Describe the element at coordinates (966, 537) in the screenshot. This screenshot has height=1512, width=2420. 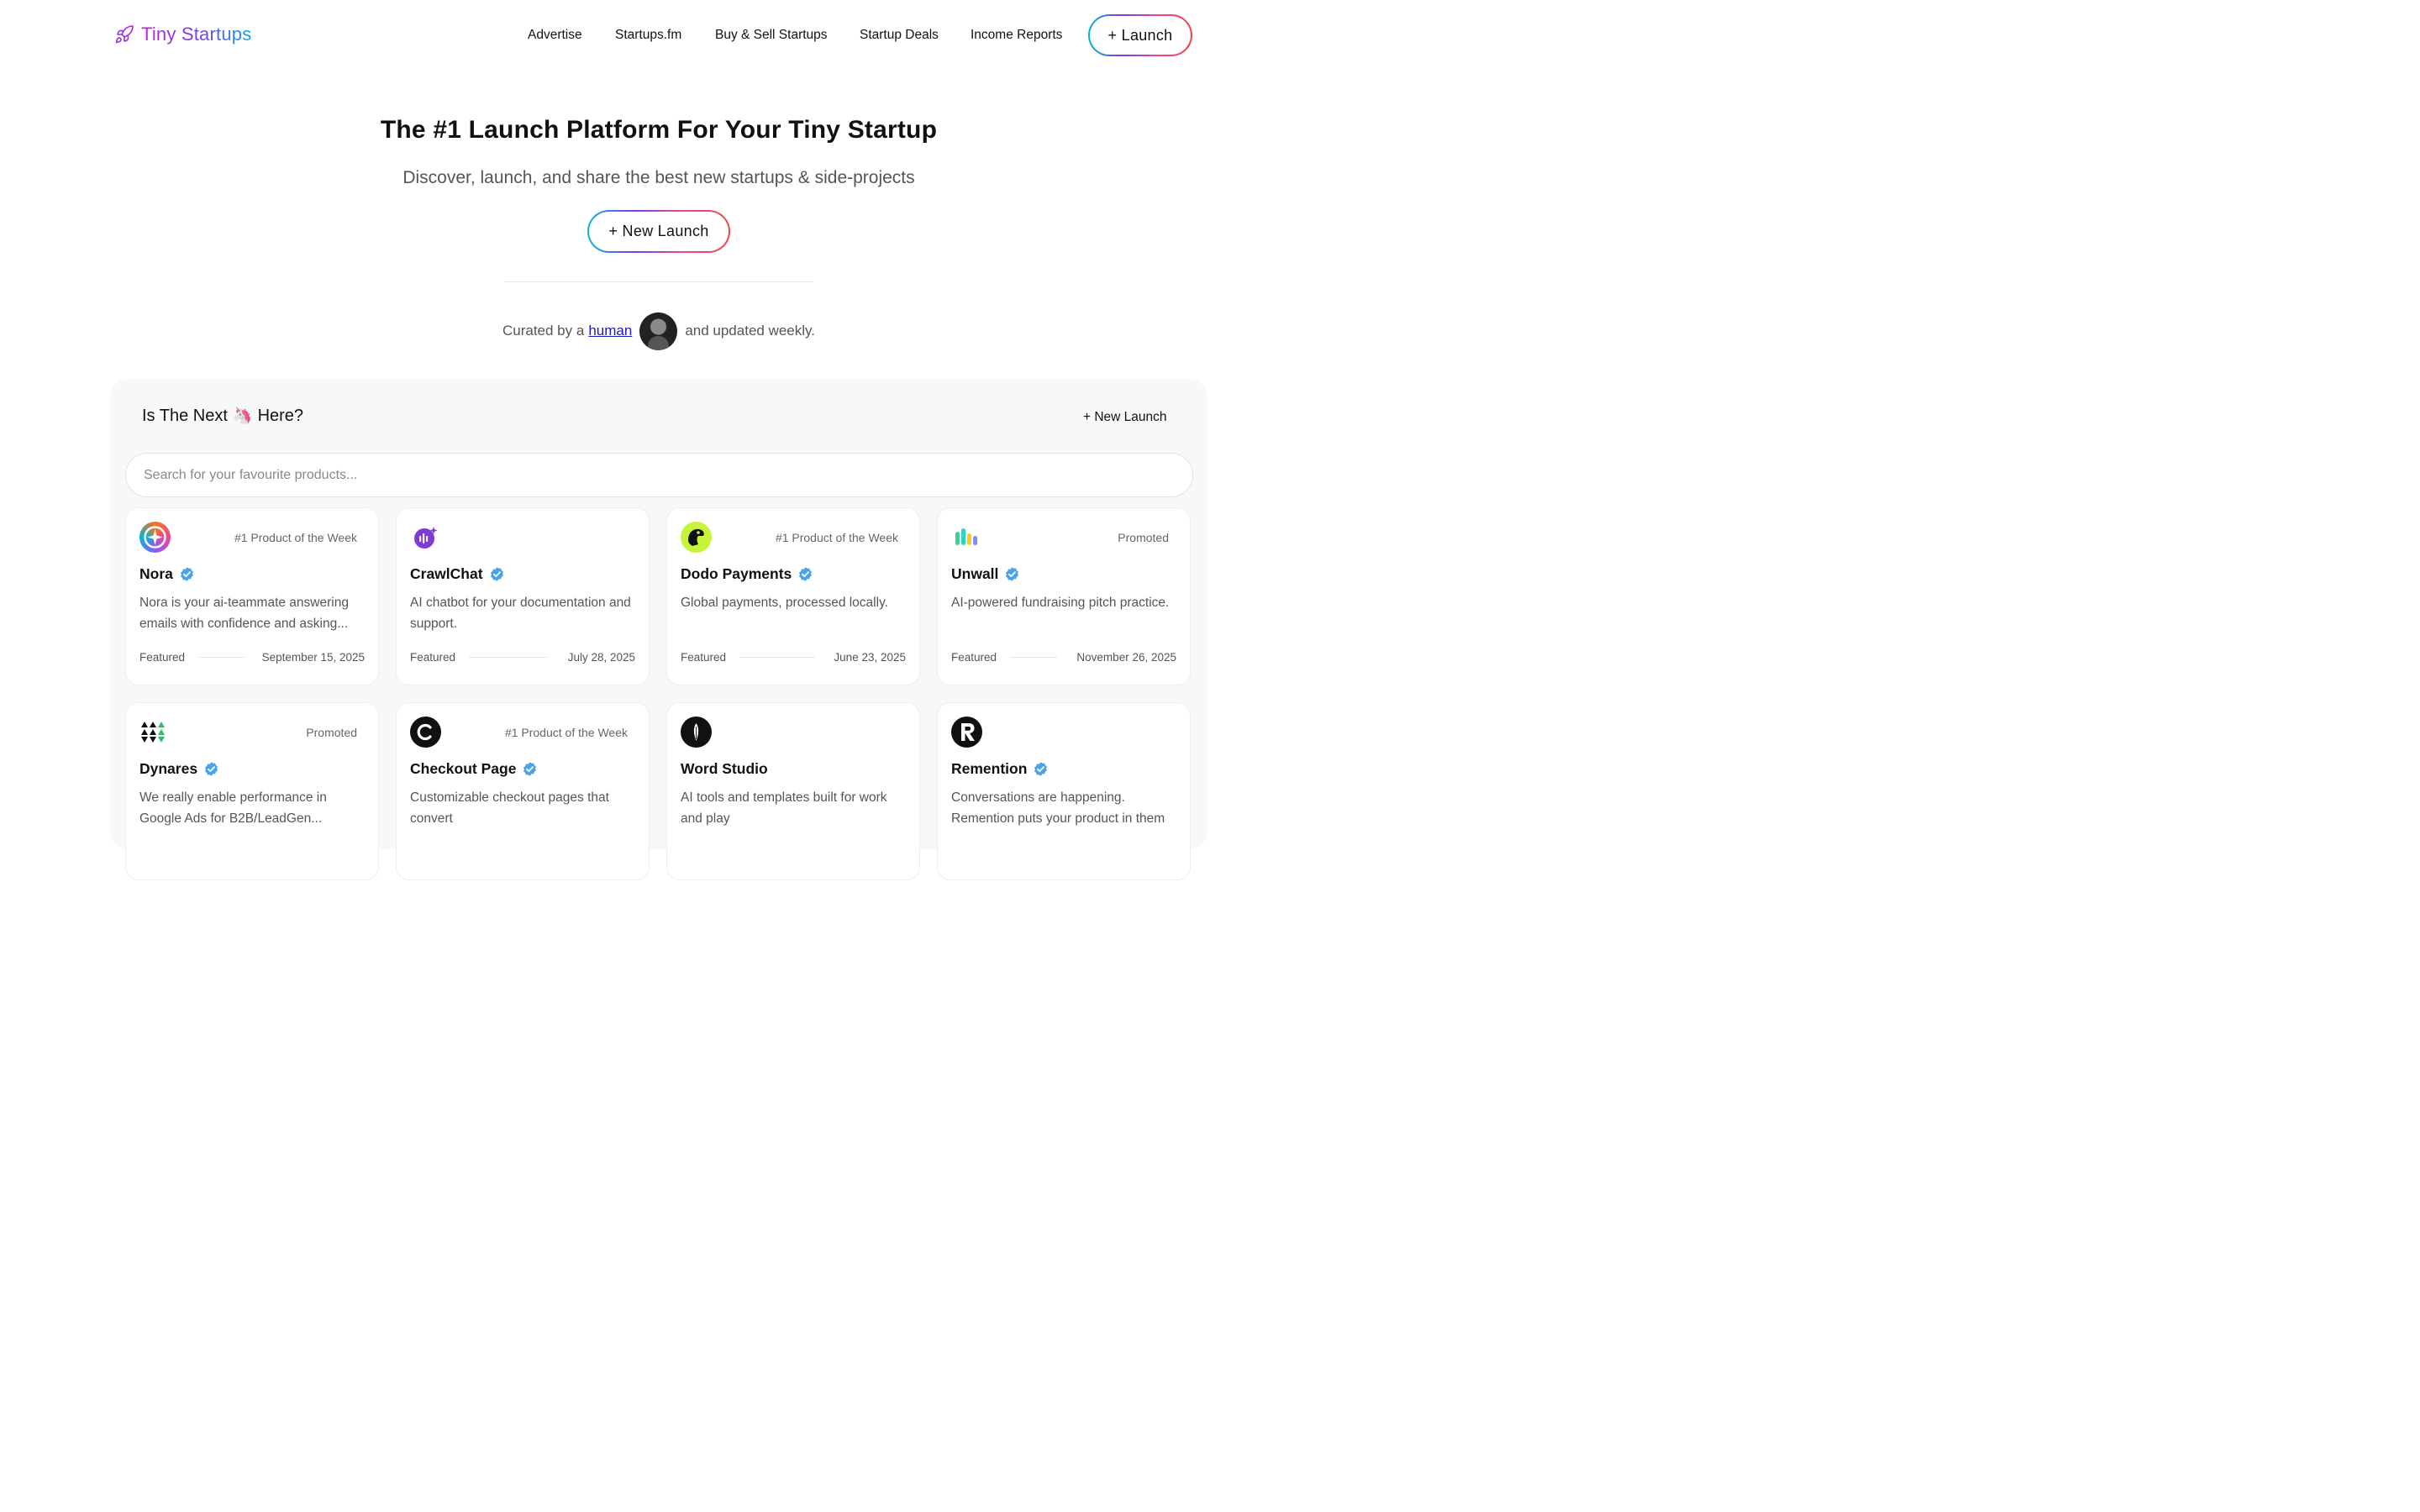
I see `unwall-logo-icon` at that location.